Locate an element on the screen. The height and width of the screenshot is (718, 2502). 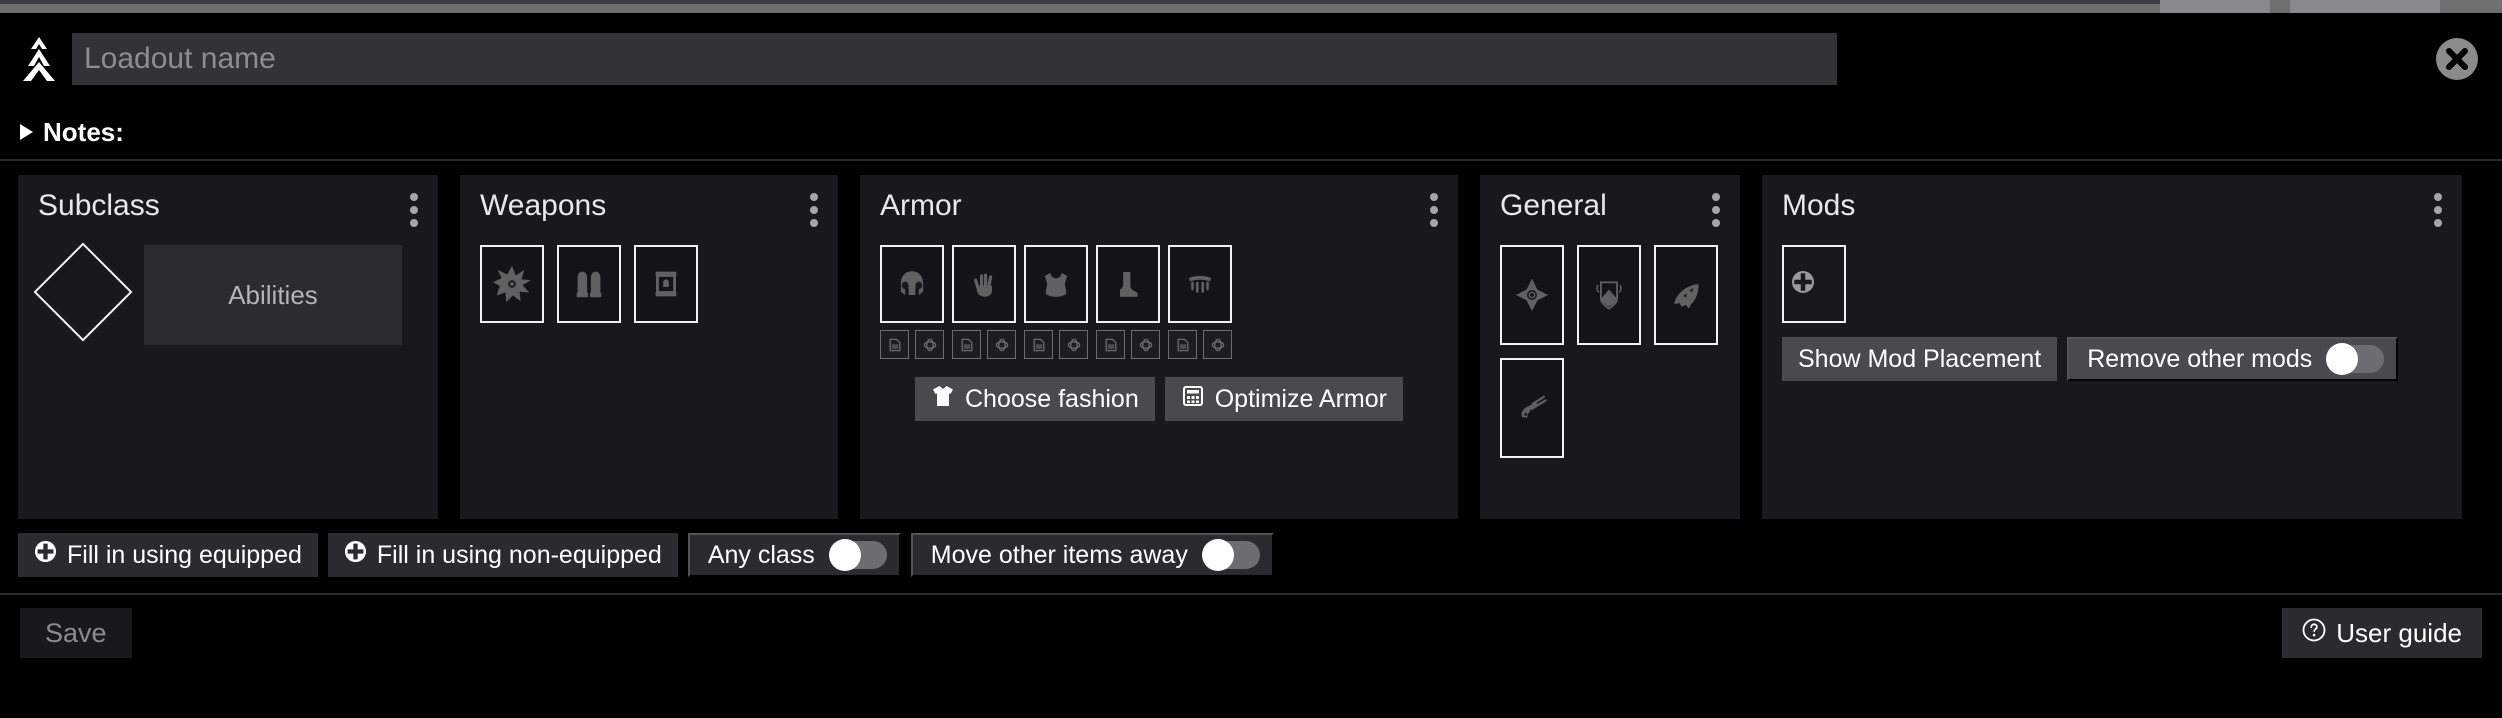
notes-disclosure: Notes: is located at coordinates (1251, 132).